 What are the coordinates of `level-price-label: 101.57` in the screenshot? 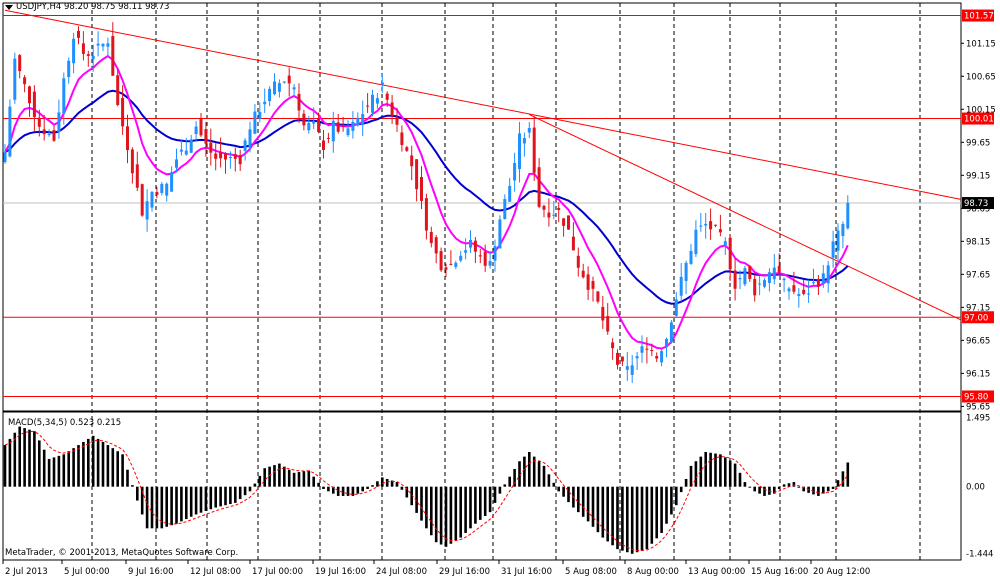 It's located at (979, 17).